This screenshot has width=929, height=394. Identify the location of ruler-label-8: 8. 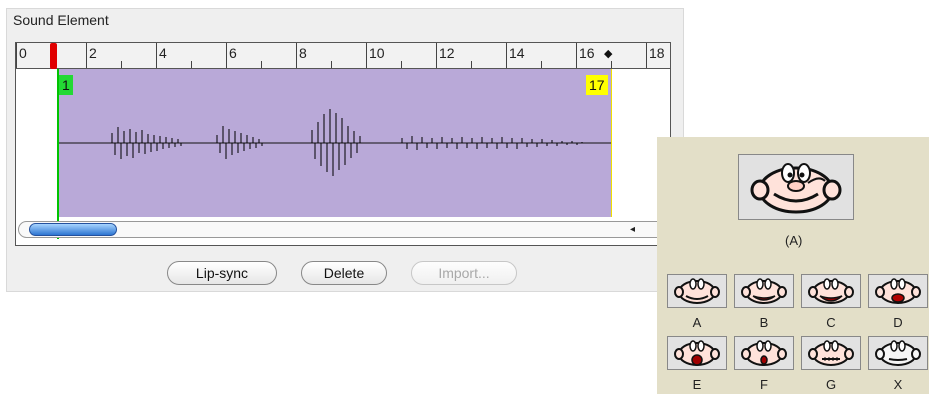
(303, 53).